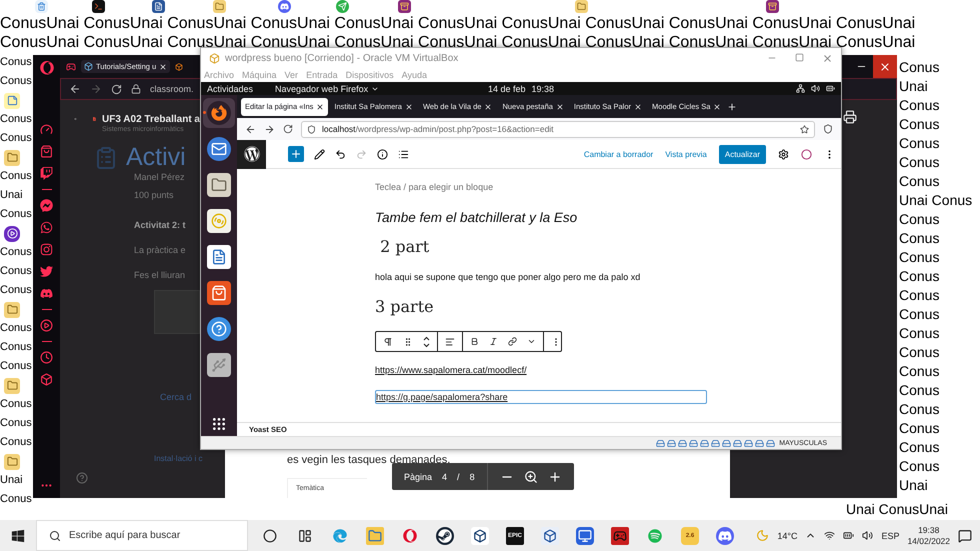 This screenshot has width=980, height=551. Describe the element at coordinates (890, 535) in the screenshot. I see `language-indicator: ESP` at that location.